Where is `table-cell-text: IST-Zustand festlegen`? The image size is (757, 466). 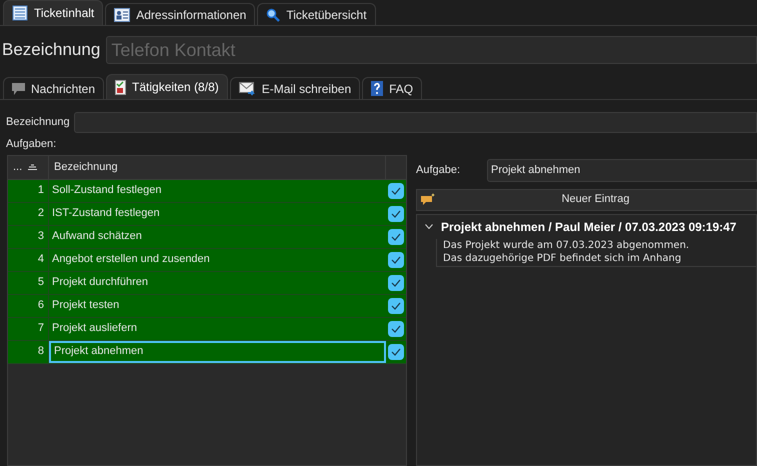 table-cell-text: IST-Zustand festlegen is located at coordinates (106, 214).